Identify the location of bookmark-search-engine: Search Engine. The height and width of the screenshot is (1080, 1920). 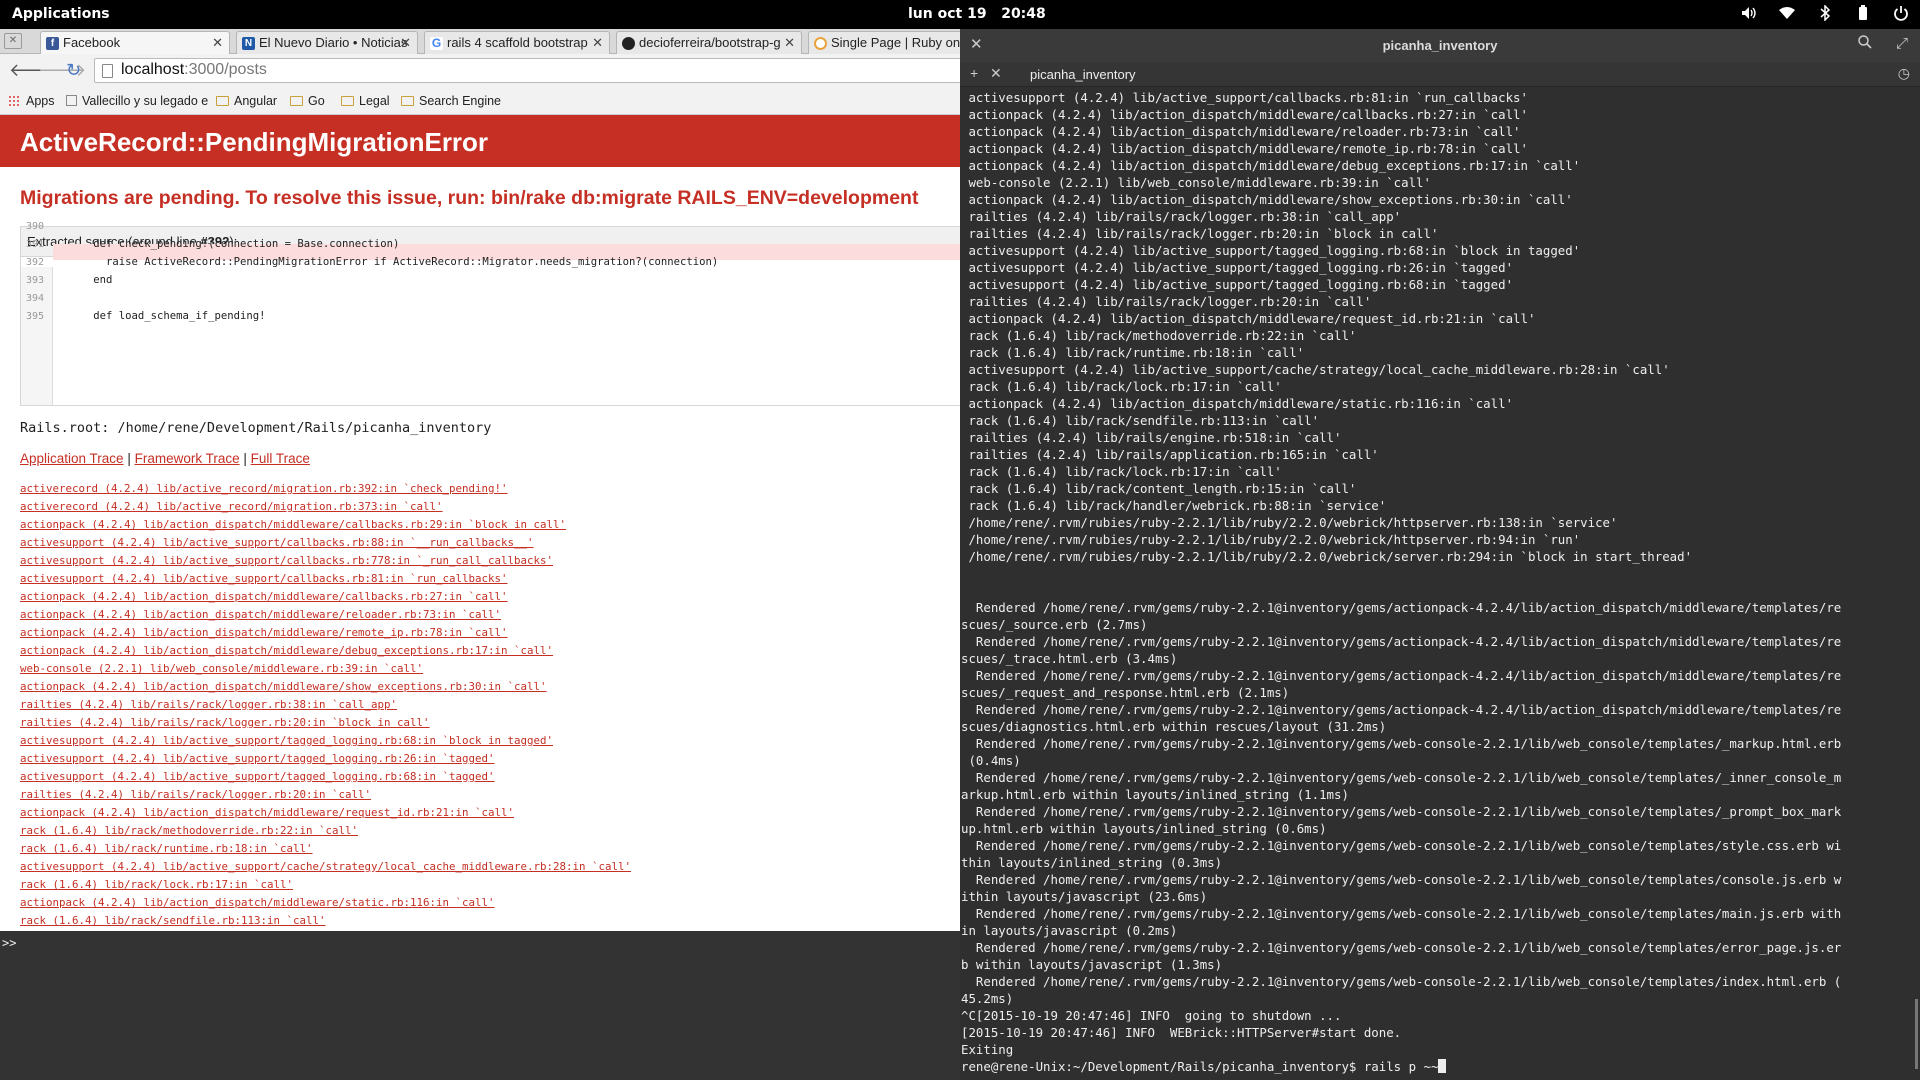
(451, 101).